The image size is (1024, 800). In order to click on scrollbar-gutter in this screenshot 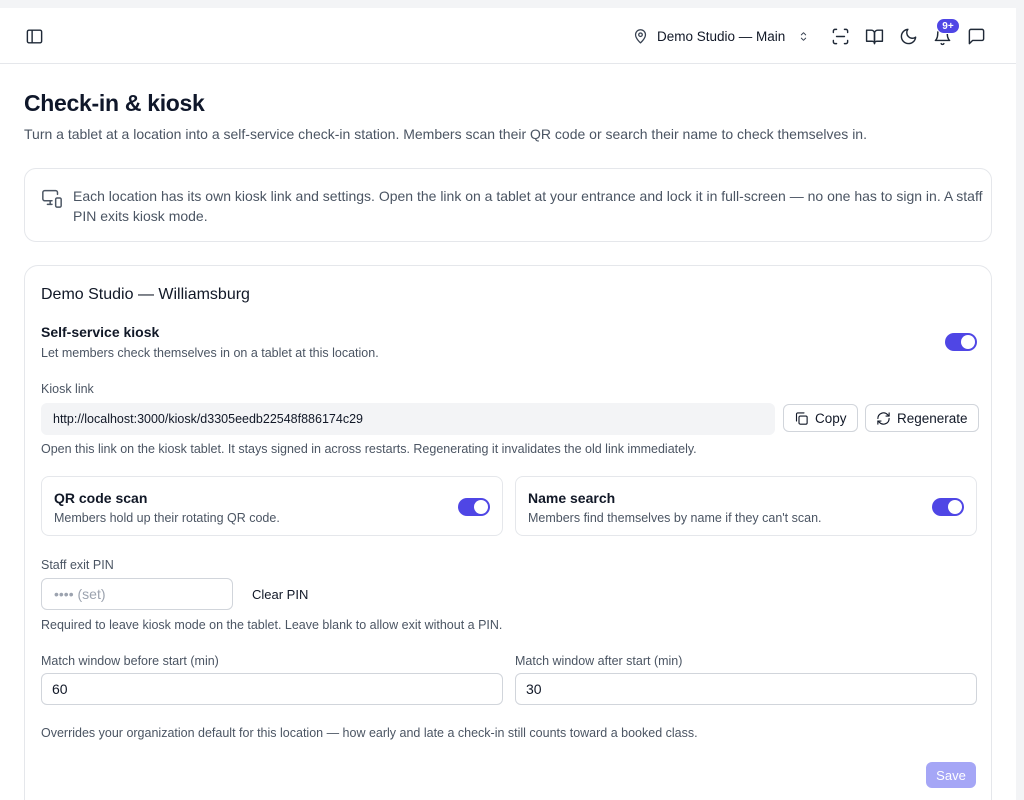, I will do `click(1020, 400)`.